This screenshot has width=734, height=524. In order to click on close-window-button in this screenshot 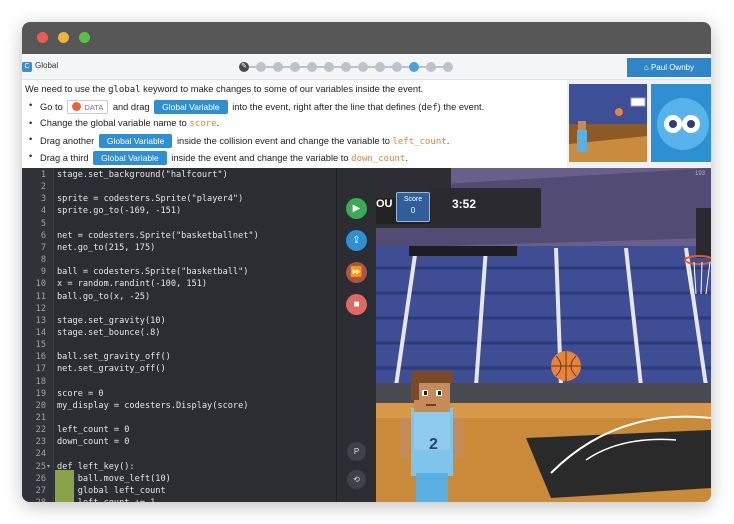, I will do `click(42, 37)`.